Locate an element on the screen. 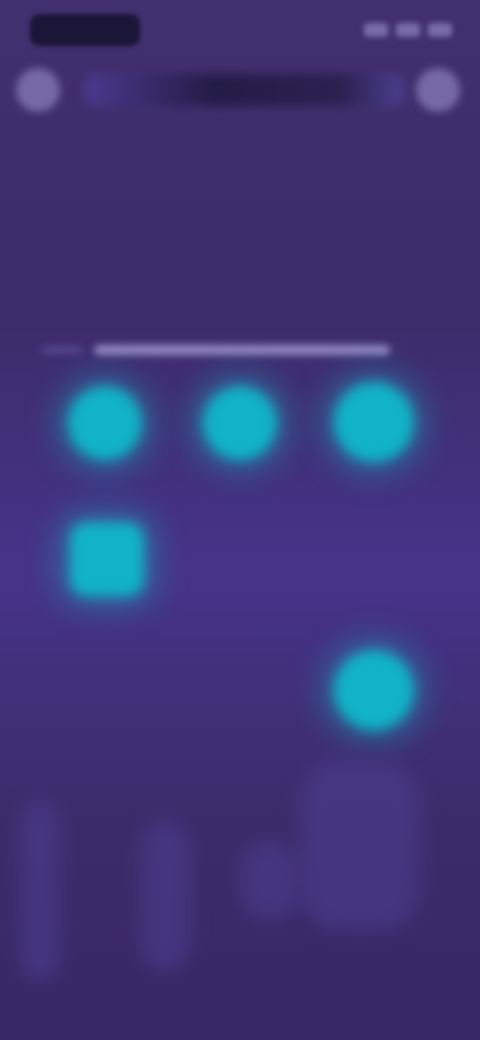 Image resolution: width=480 pixels, height=1040 pixels. menu-icon is located at coordinates (438, 90).